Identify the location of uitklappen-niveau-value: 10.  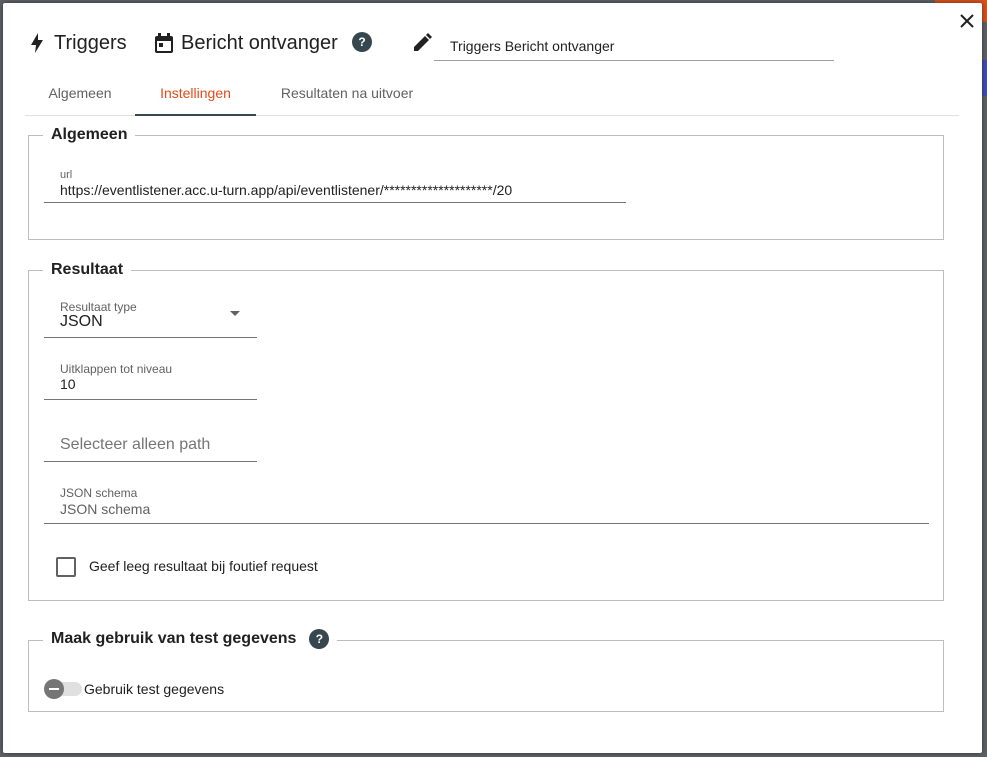
(68, 384).